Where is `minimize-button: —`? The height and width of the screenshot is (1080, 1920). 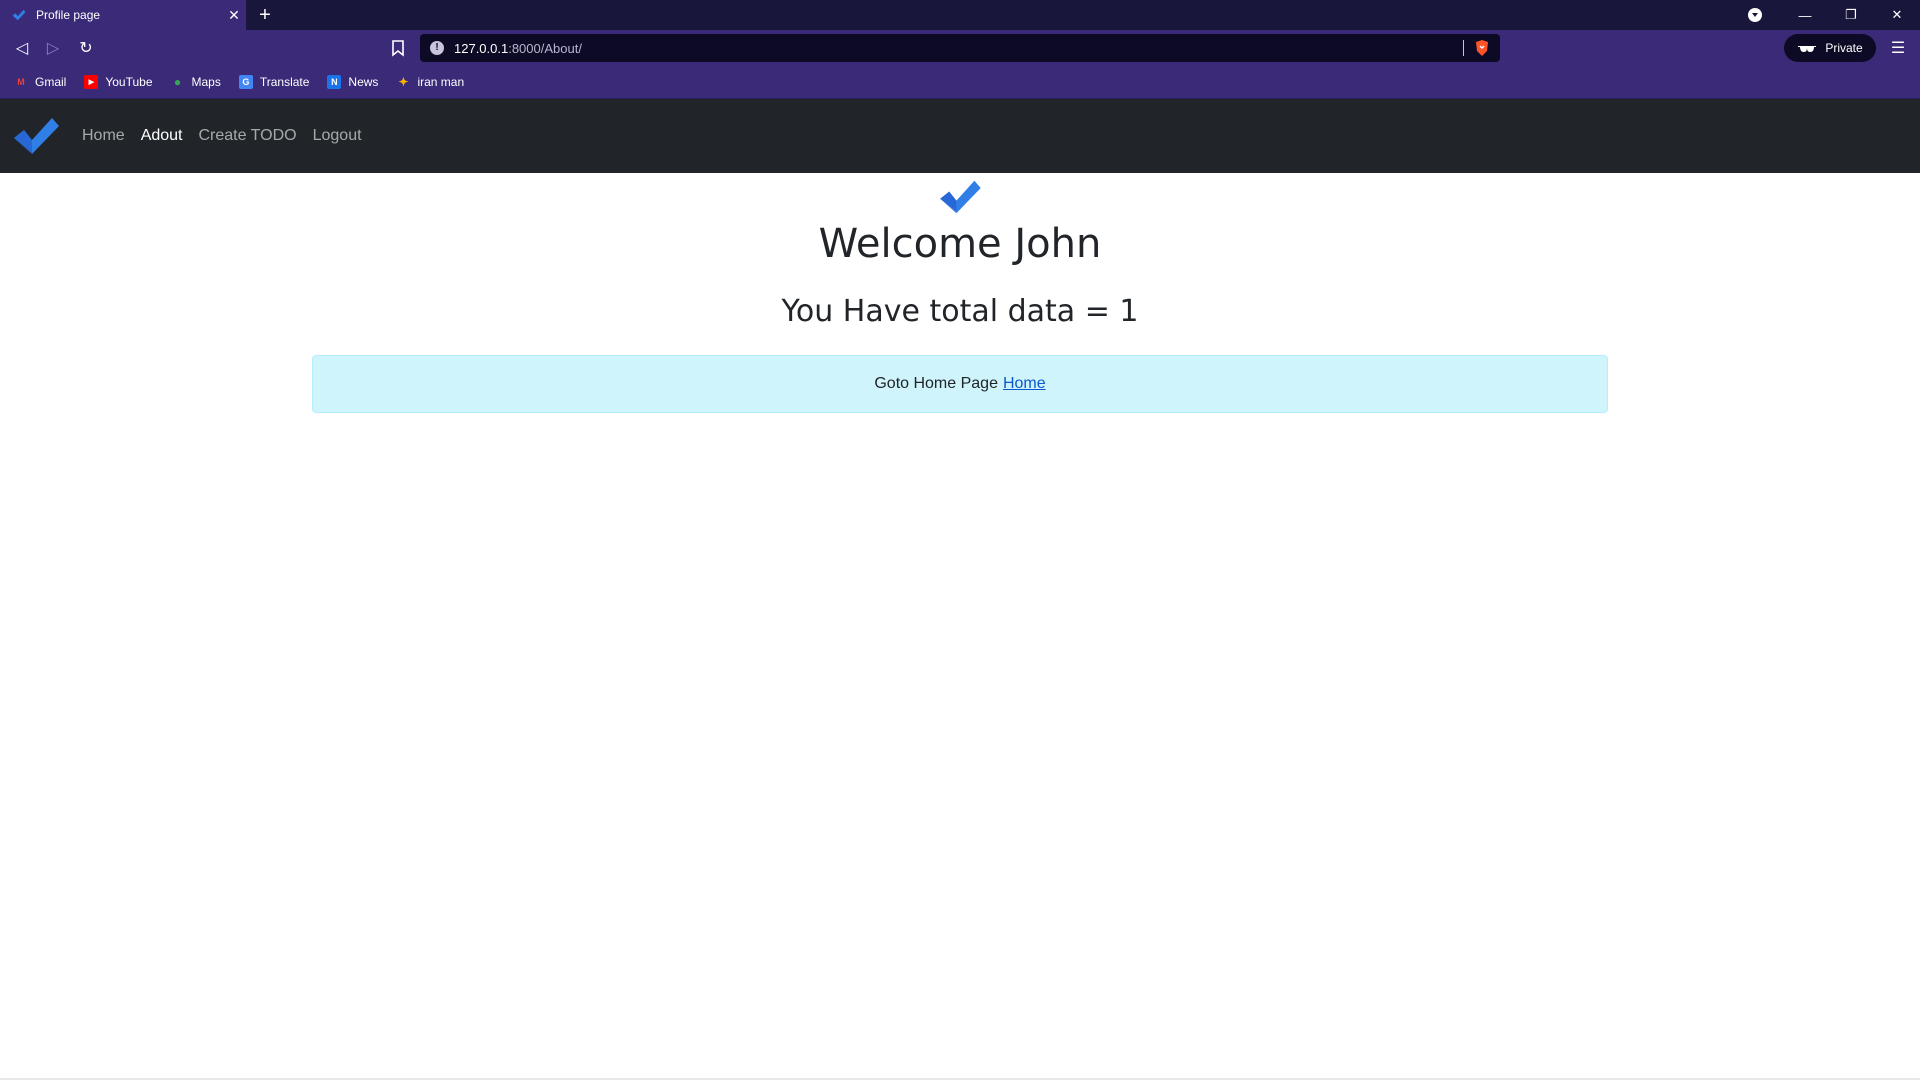 minimize-button: — is located at coordinates (1805, 15).